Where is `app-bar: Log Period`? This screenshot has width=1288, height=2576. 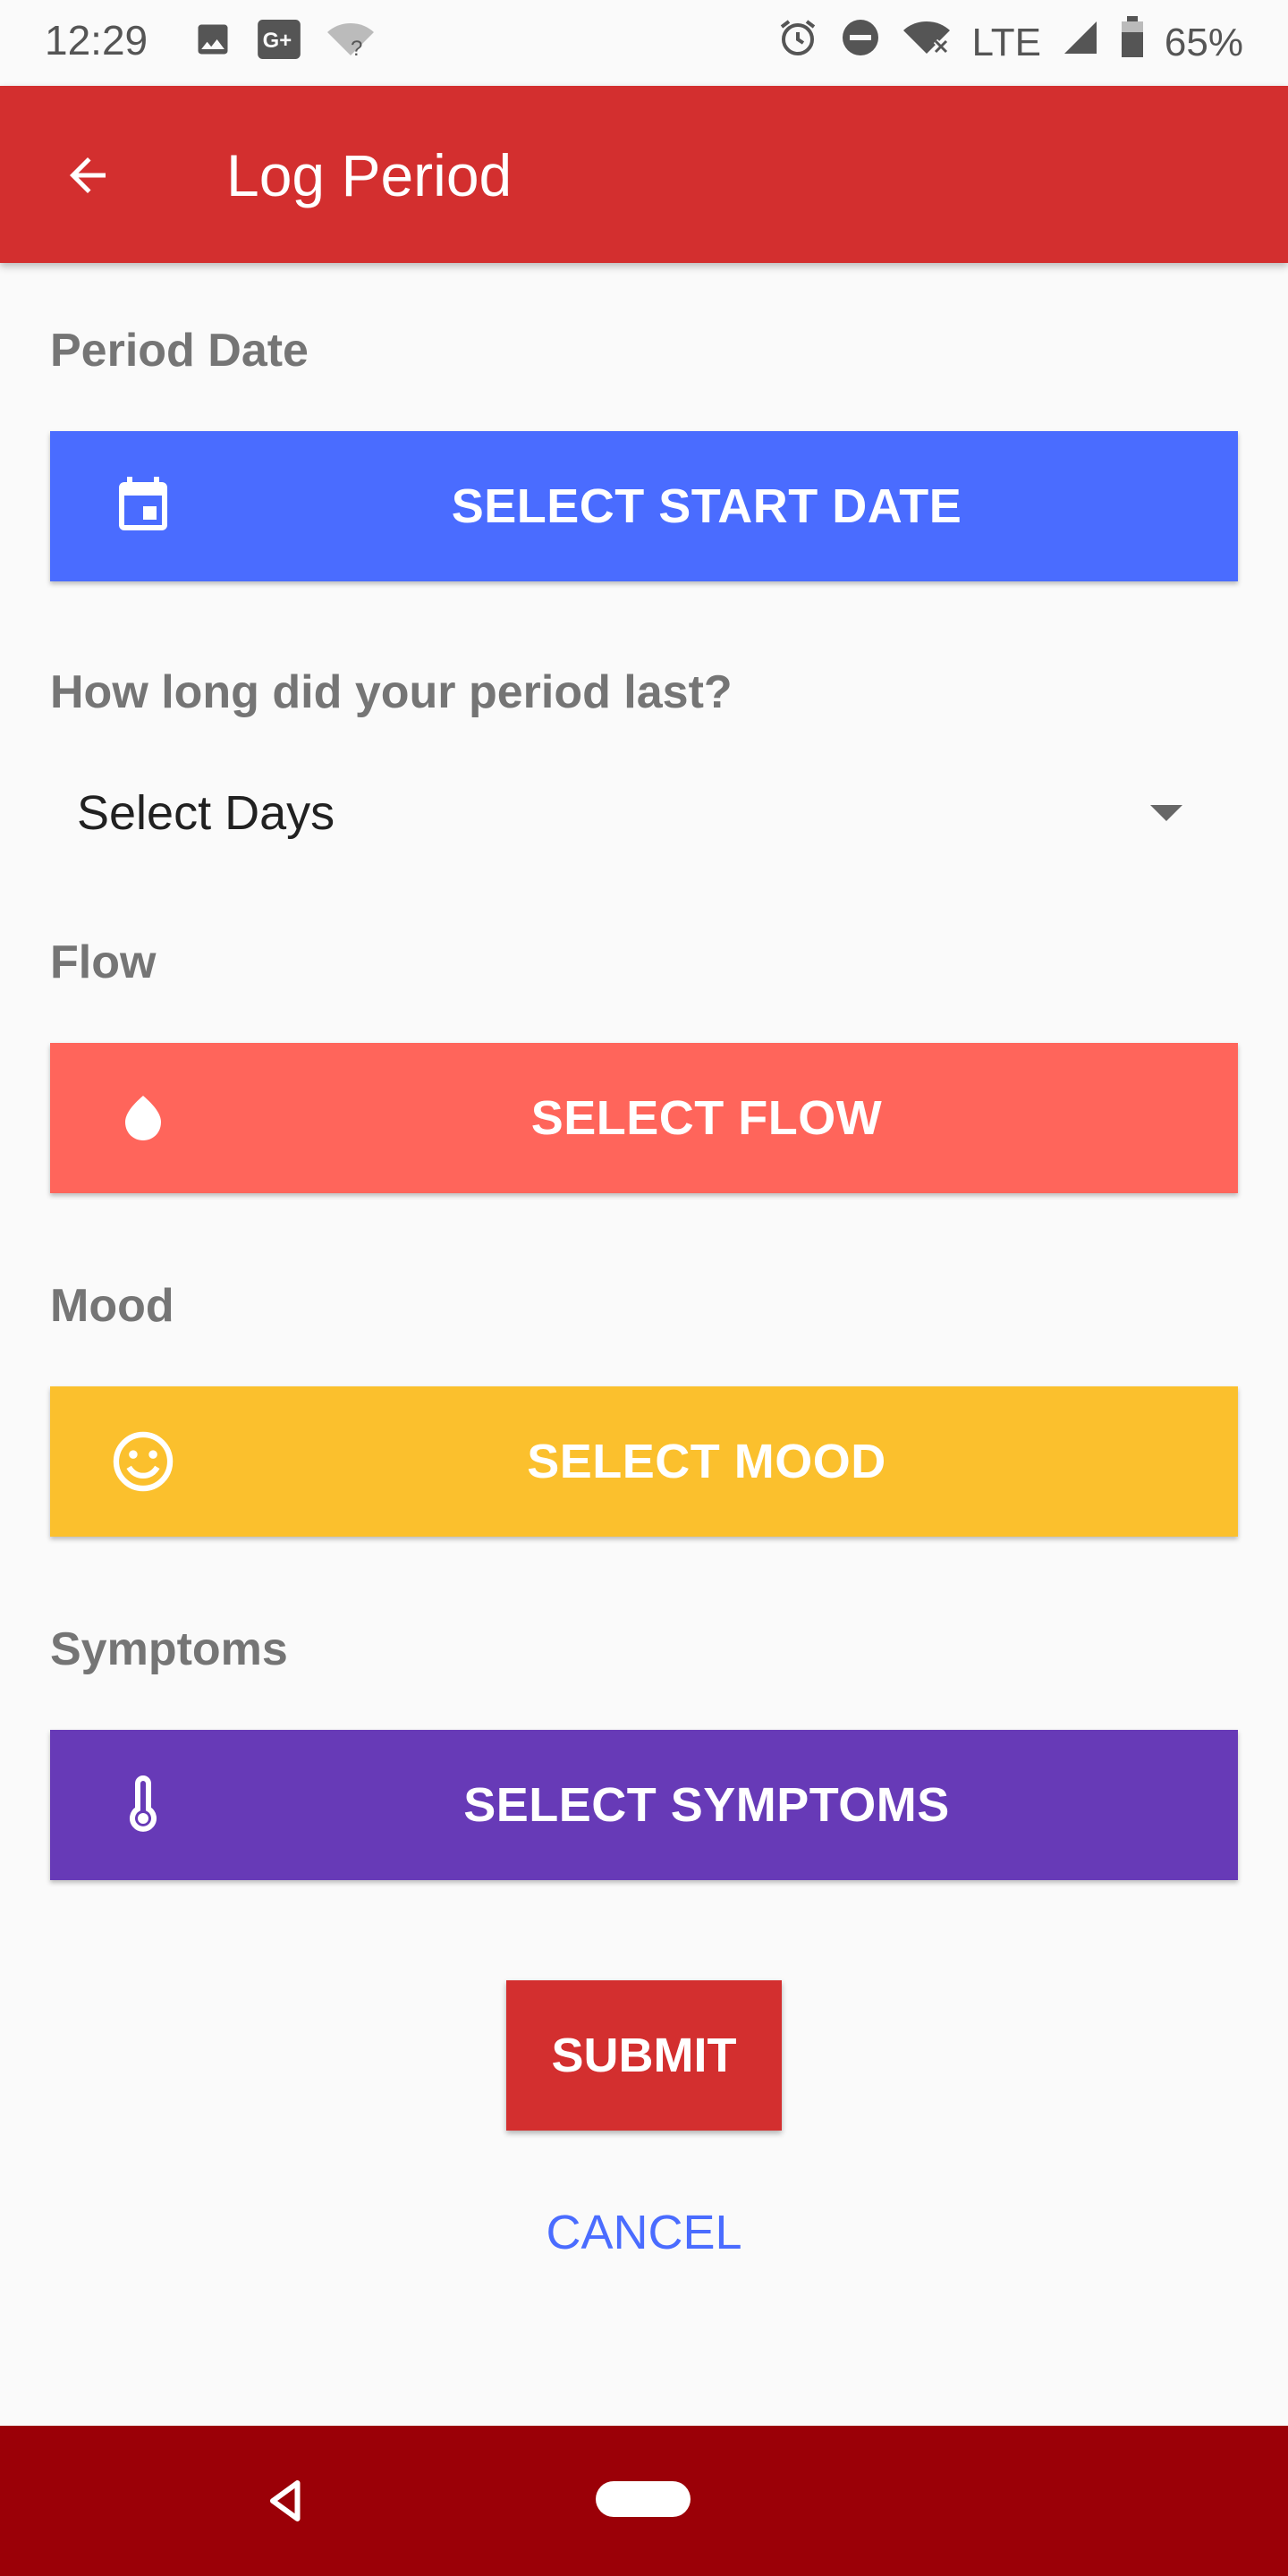
app-bar: Log Period is located at coordinates (644, 174).